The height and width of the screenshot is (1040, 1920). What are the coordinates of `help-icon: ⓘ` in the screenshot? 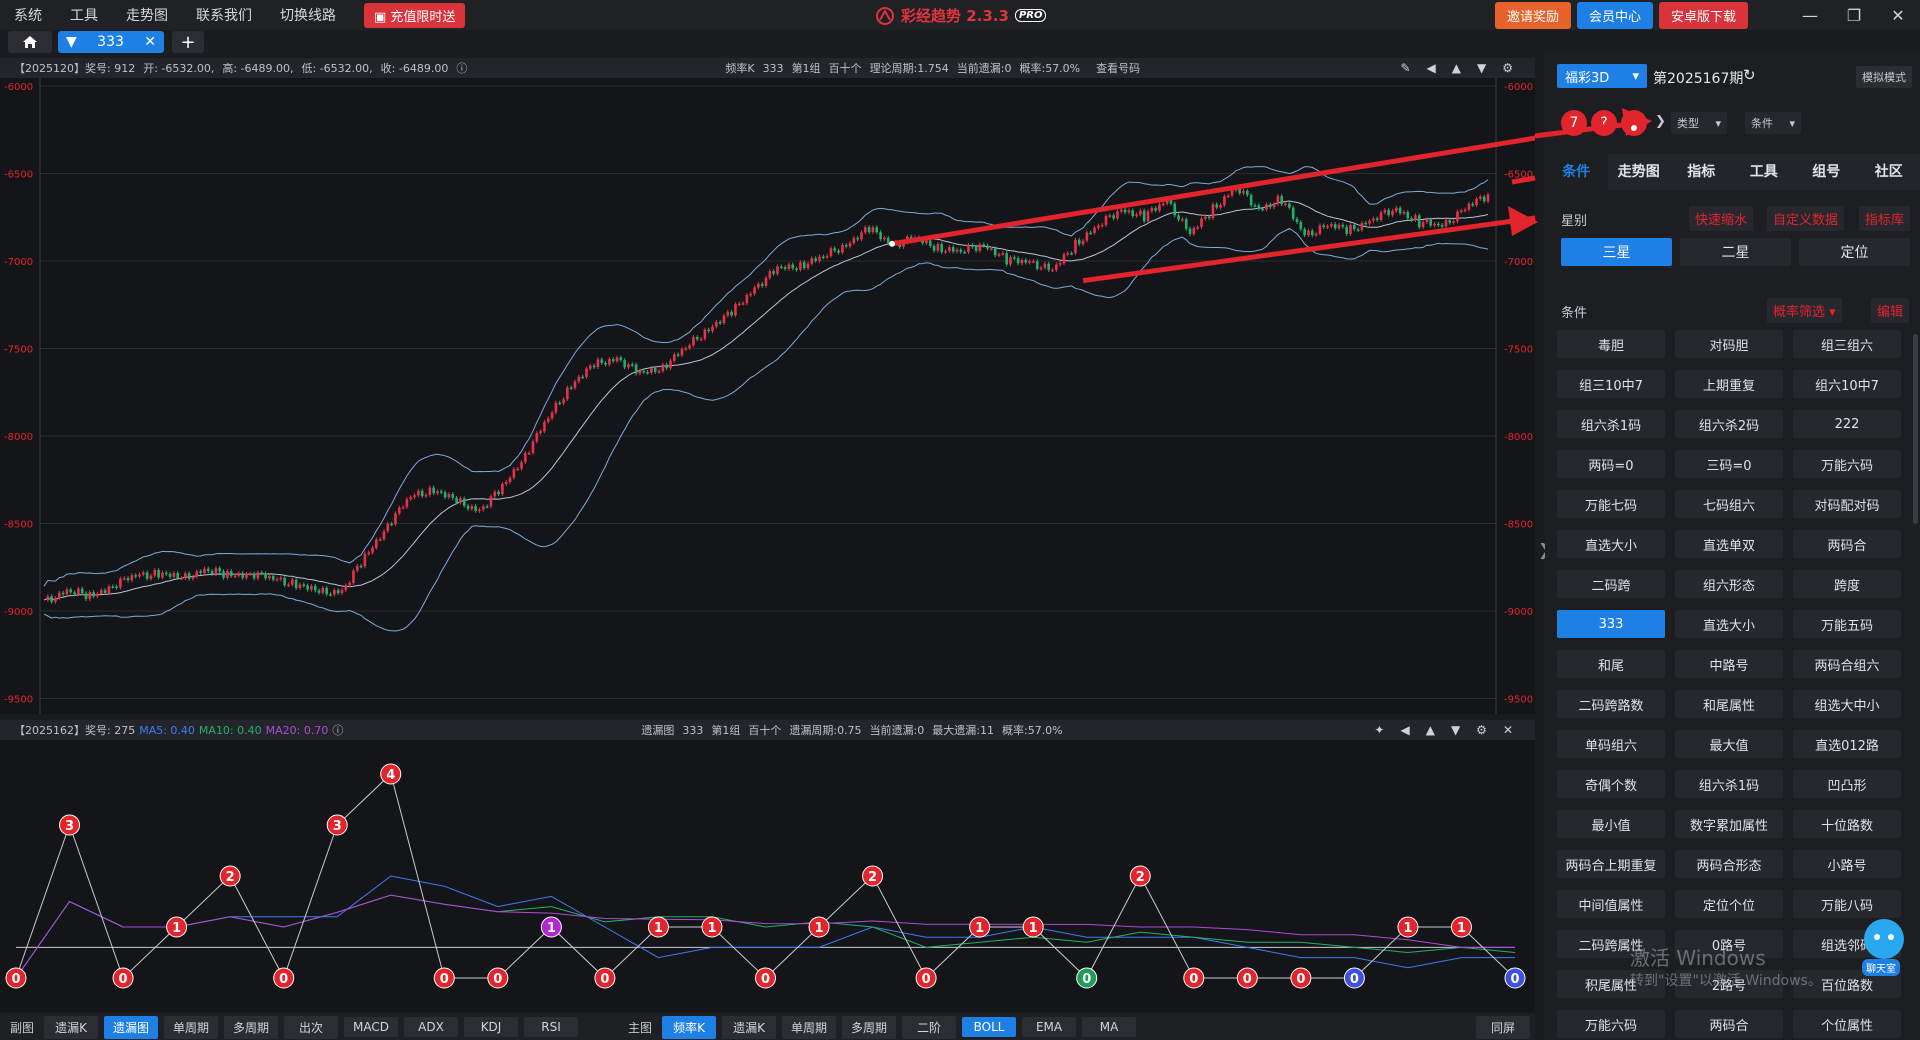 It's located at (461, 68).